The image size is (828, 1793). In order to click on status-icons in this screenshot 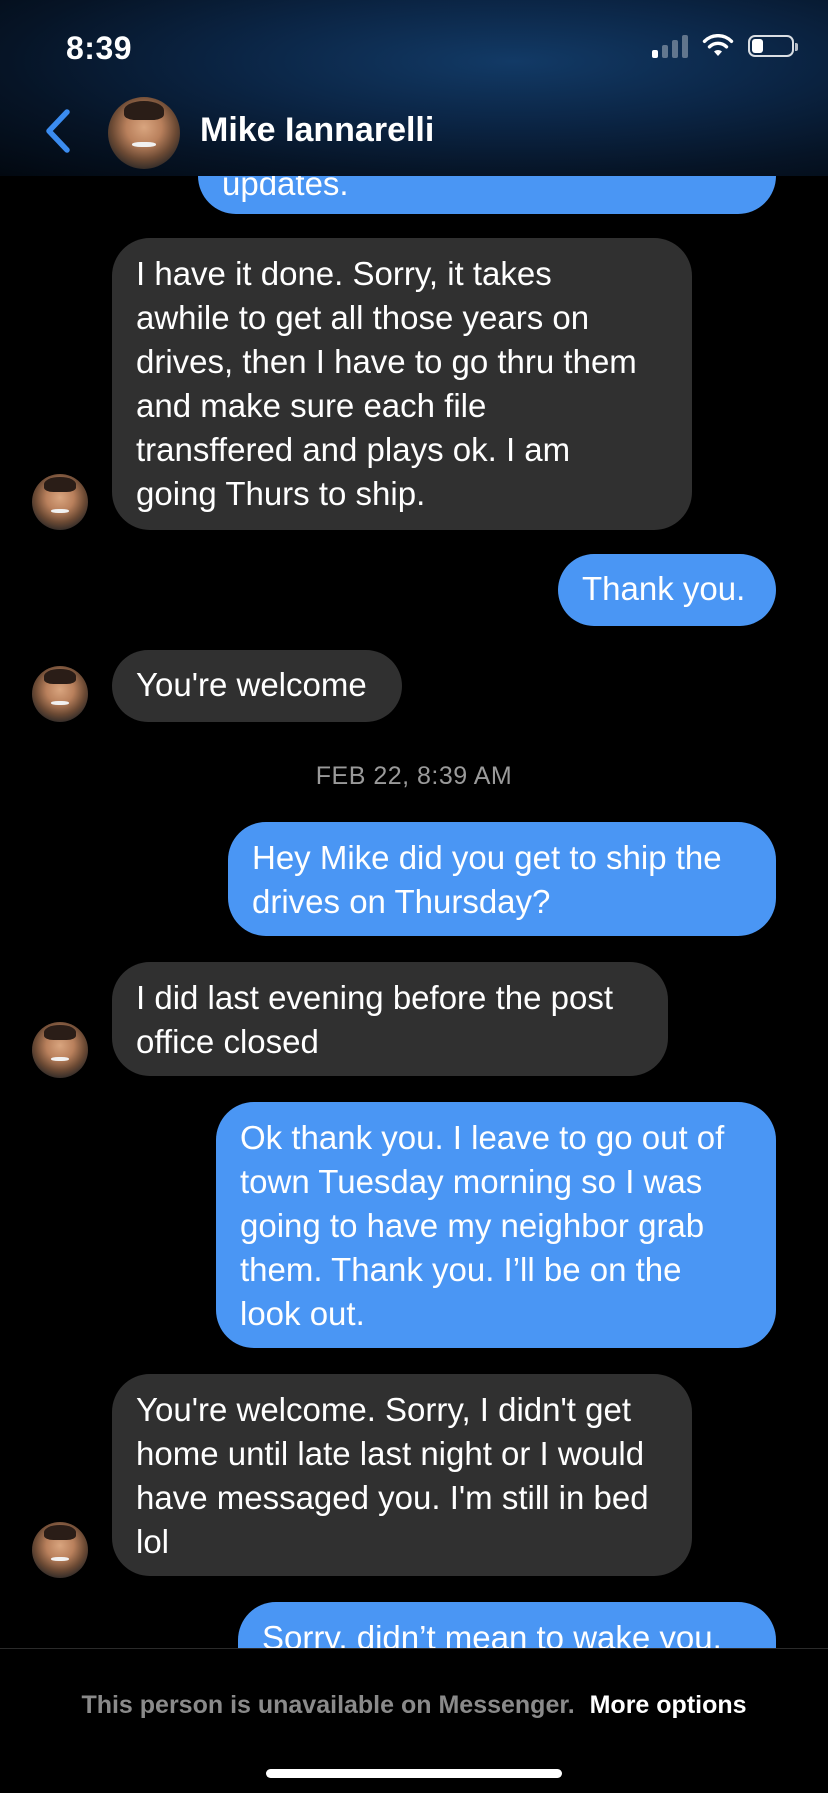, I will do `click(725, 46)`.